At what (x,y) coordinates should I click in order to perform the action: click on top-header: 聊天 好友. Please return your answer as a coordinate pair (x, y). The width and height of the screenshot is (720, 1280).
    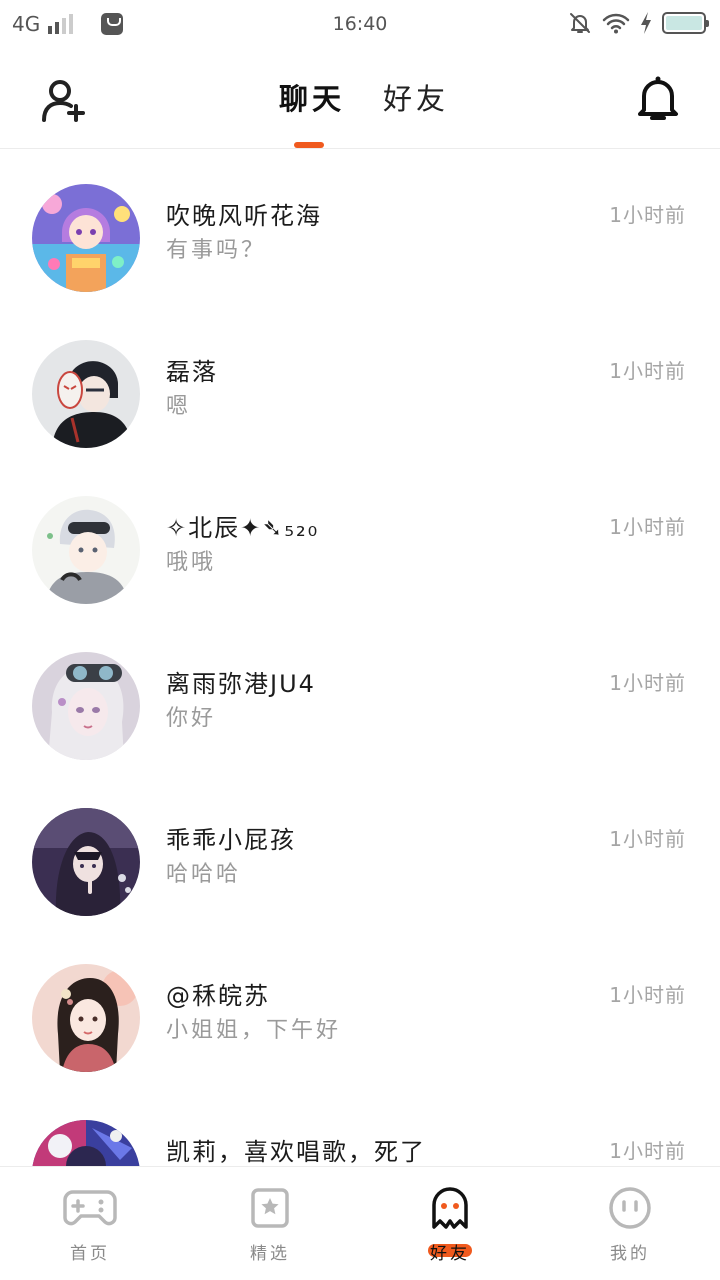
    Looking at the image, I should click on (360, 99).